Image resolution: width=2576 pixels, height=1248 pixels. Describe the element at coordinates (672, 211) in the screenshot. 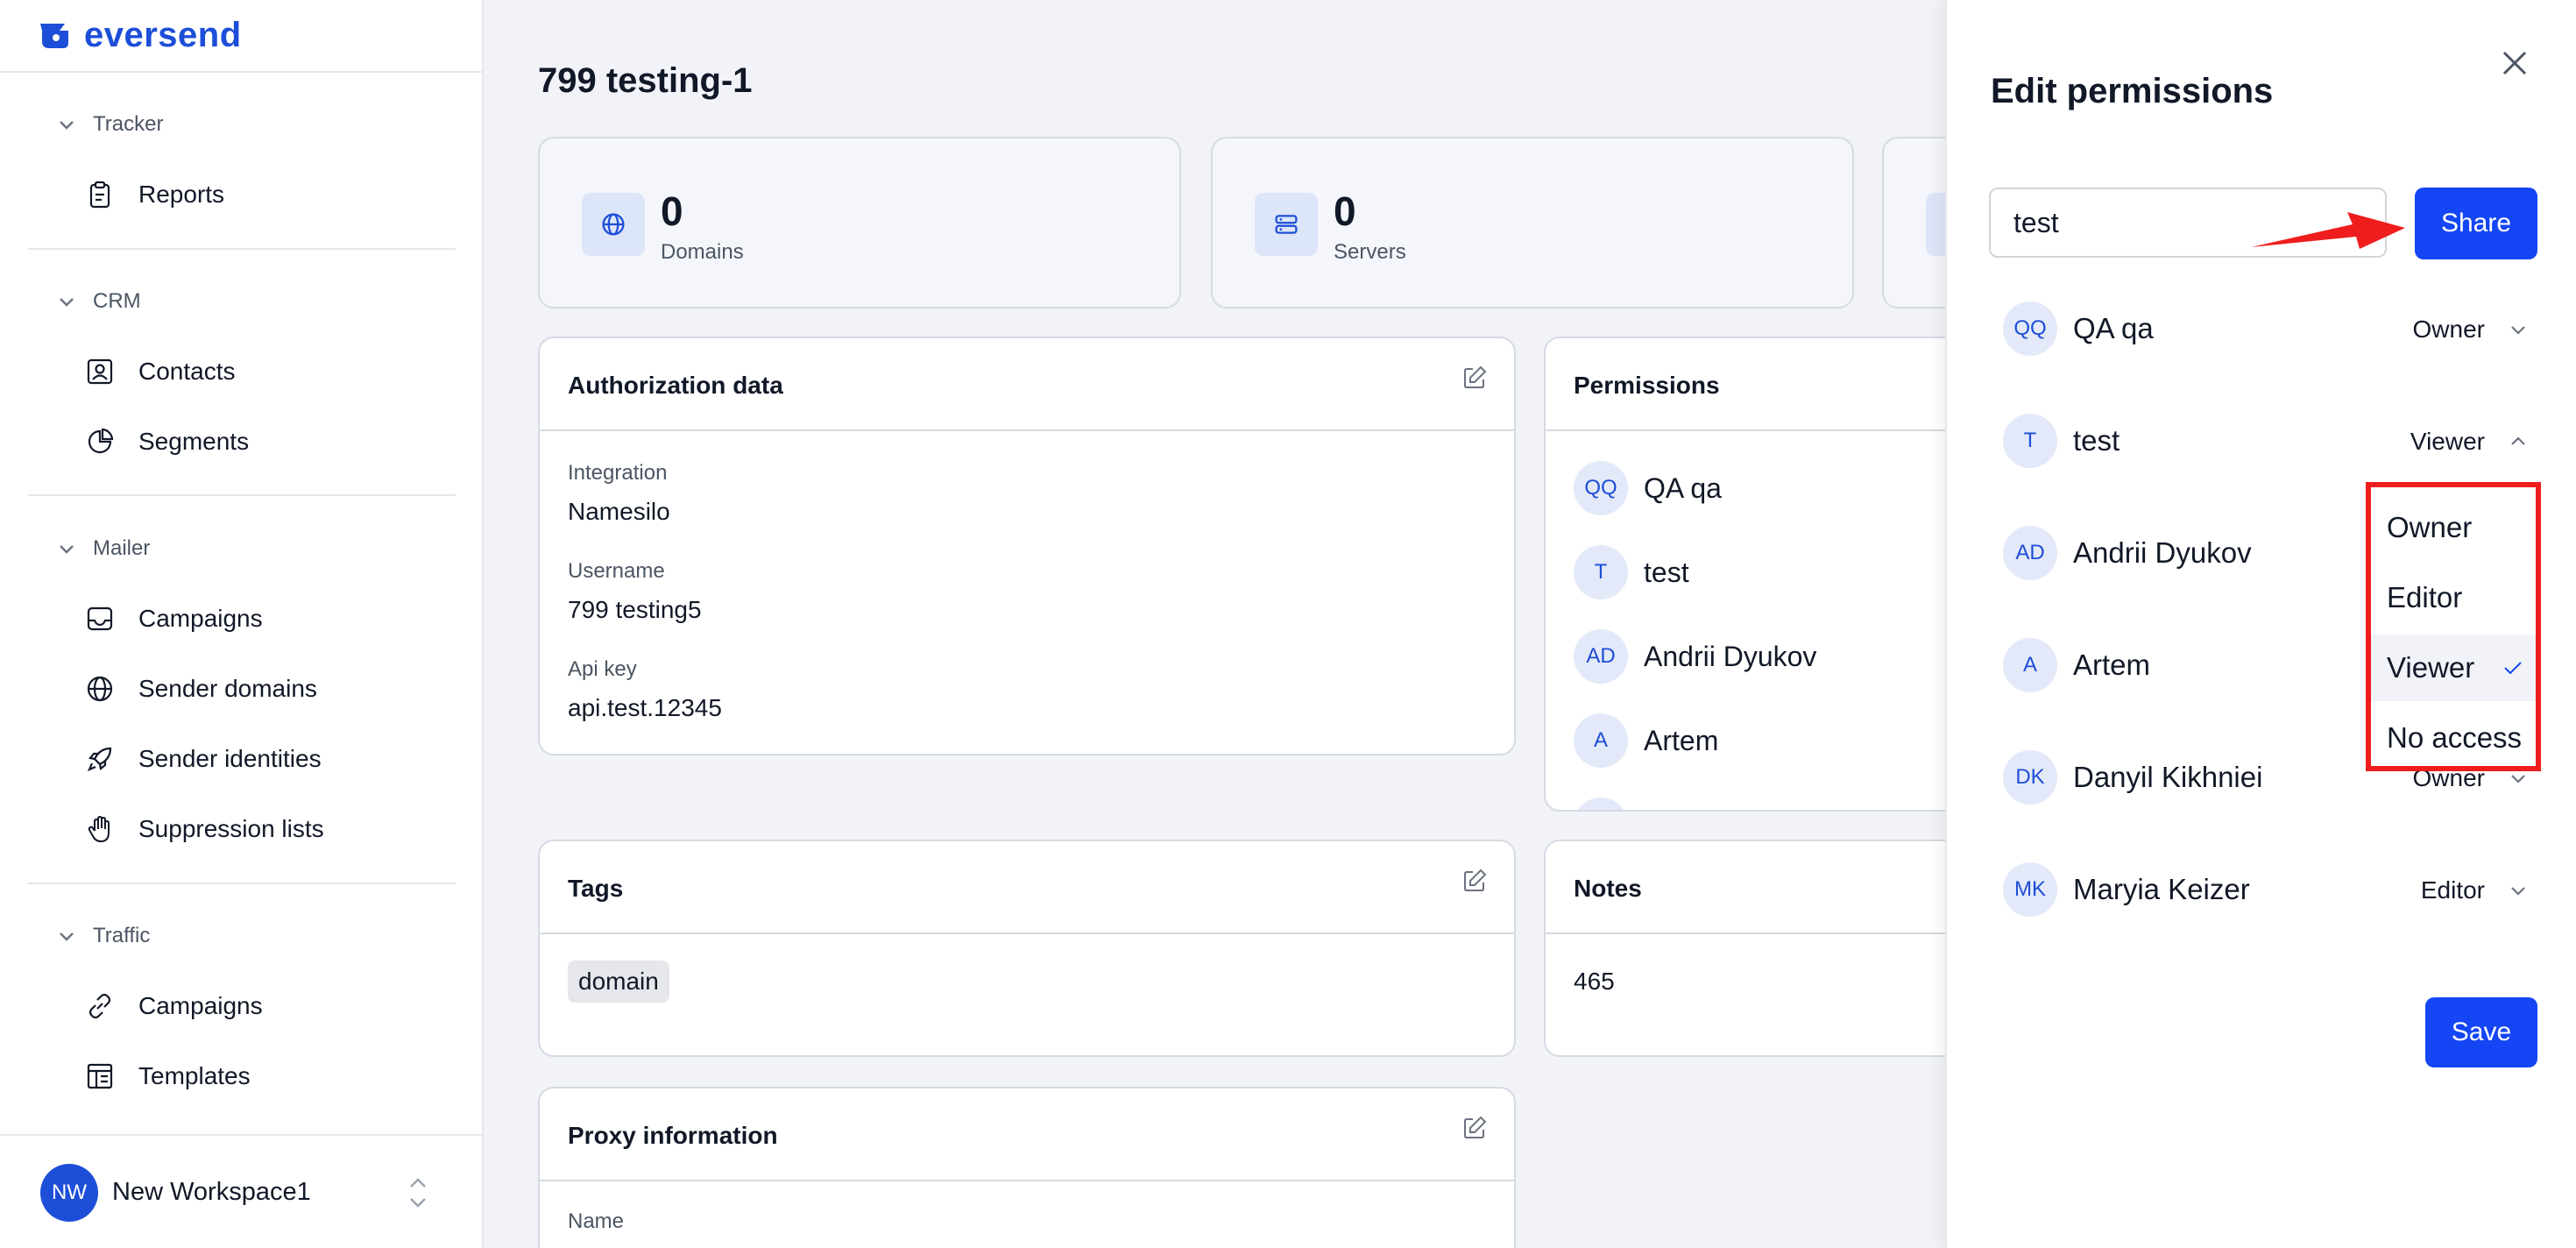

I see `stat-value: 0` at that location.